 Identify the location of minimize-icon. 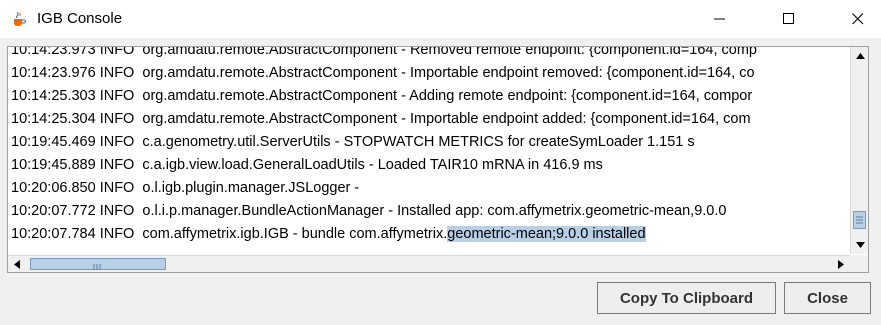
(719, 19).